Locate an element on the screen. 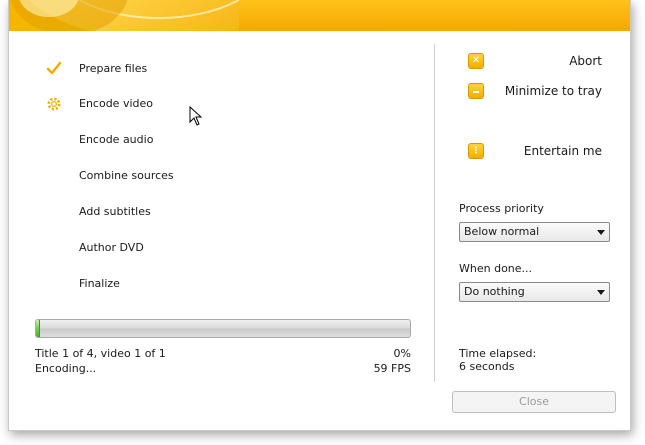  checkmark-icon is located at coordinates (54, 69).